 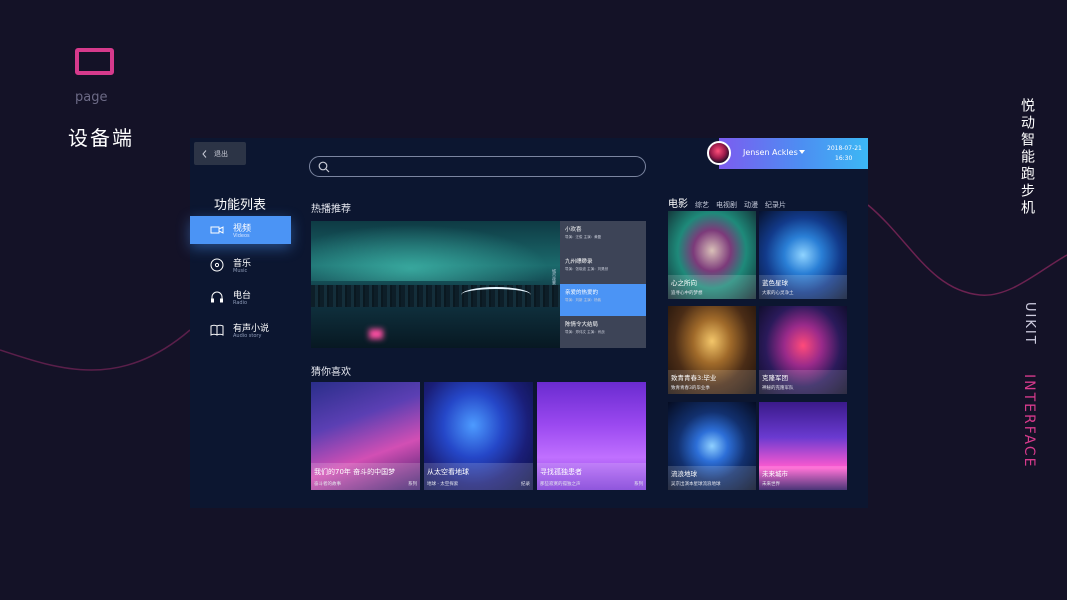 I want to click on movie-card: 心之所向 追寻心中的梦想, so click(x=712, y=255).